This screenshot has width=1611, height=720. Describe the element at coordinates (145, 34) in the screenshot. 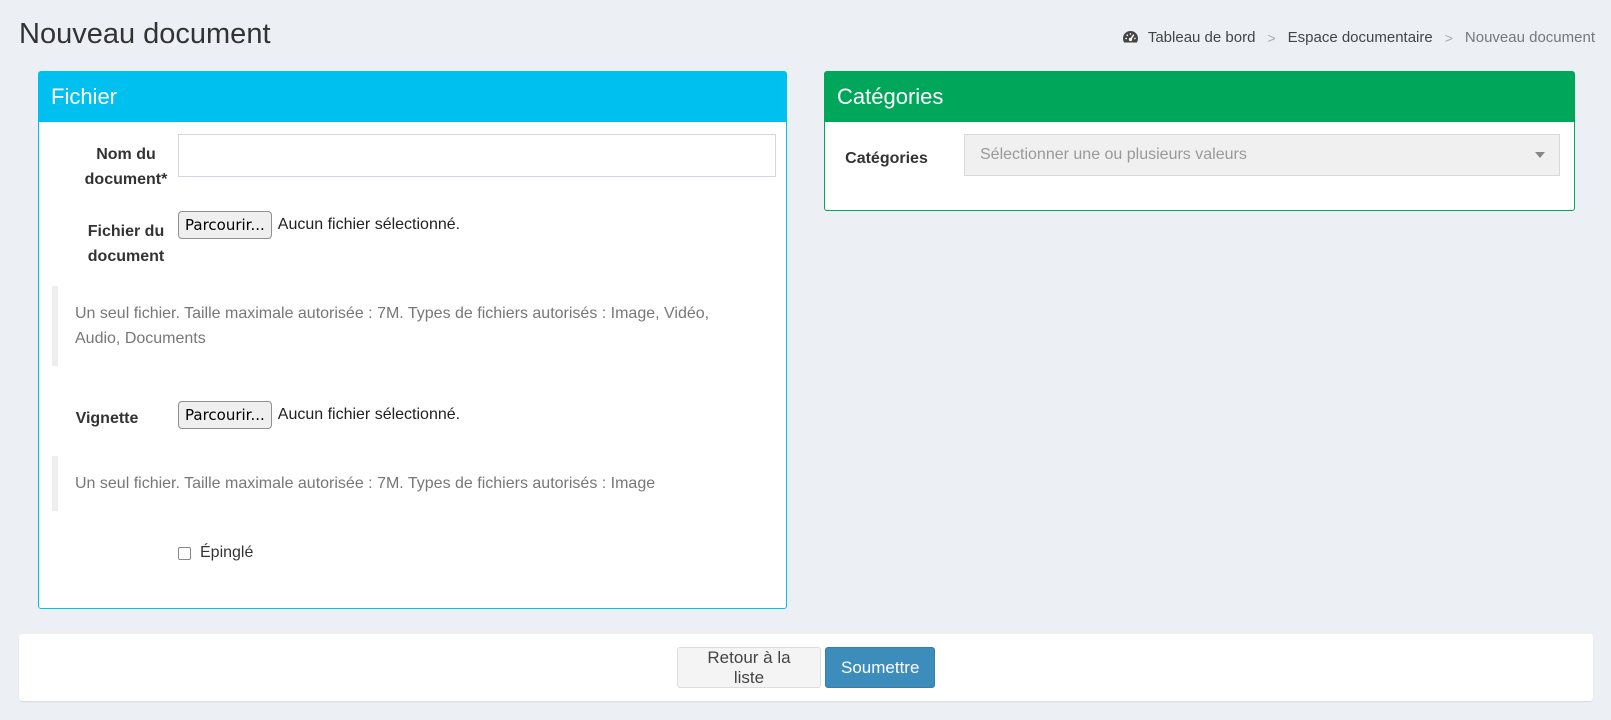

I see `page-title: Nouveau document` at that location.